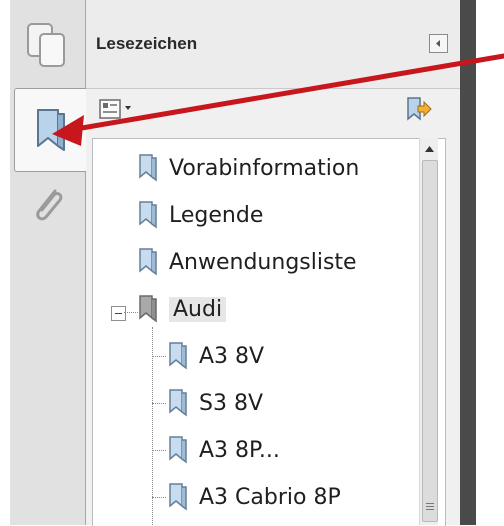  Describe the element at coordinates (115, 109) in the screenshot. I see `options-menu-icon` at that location.